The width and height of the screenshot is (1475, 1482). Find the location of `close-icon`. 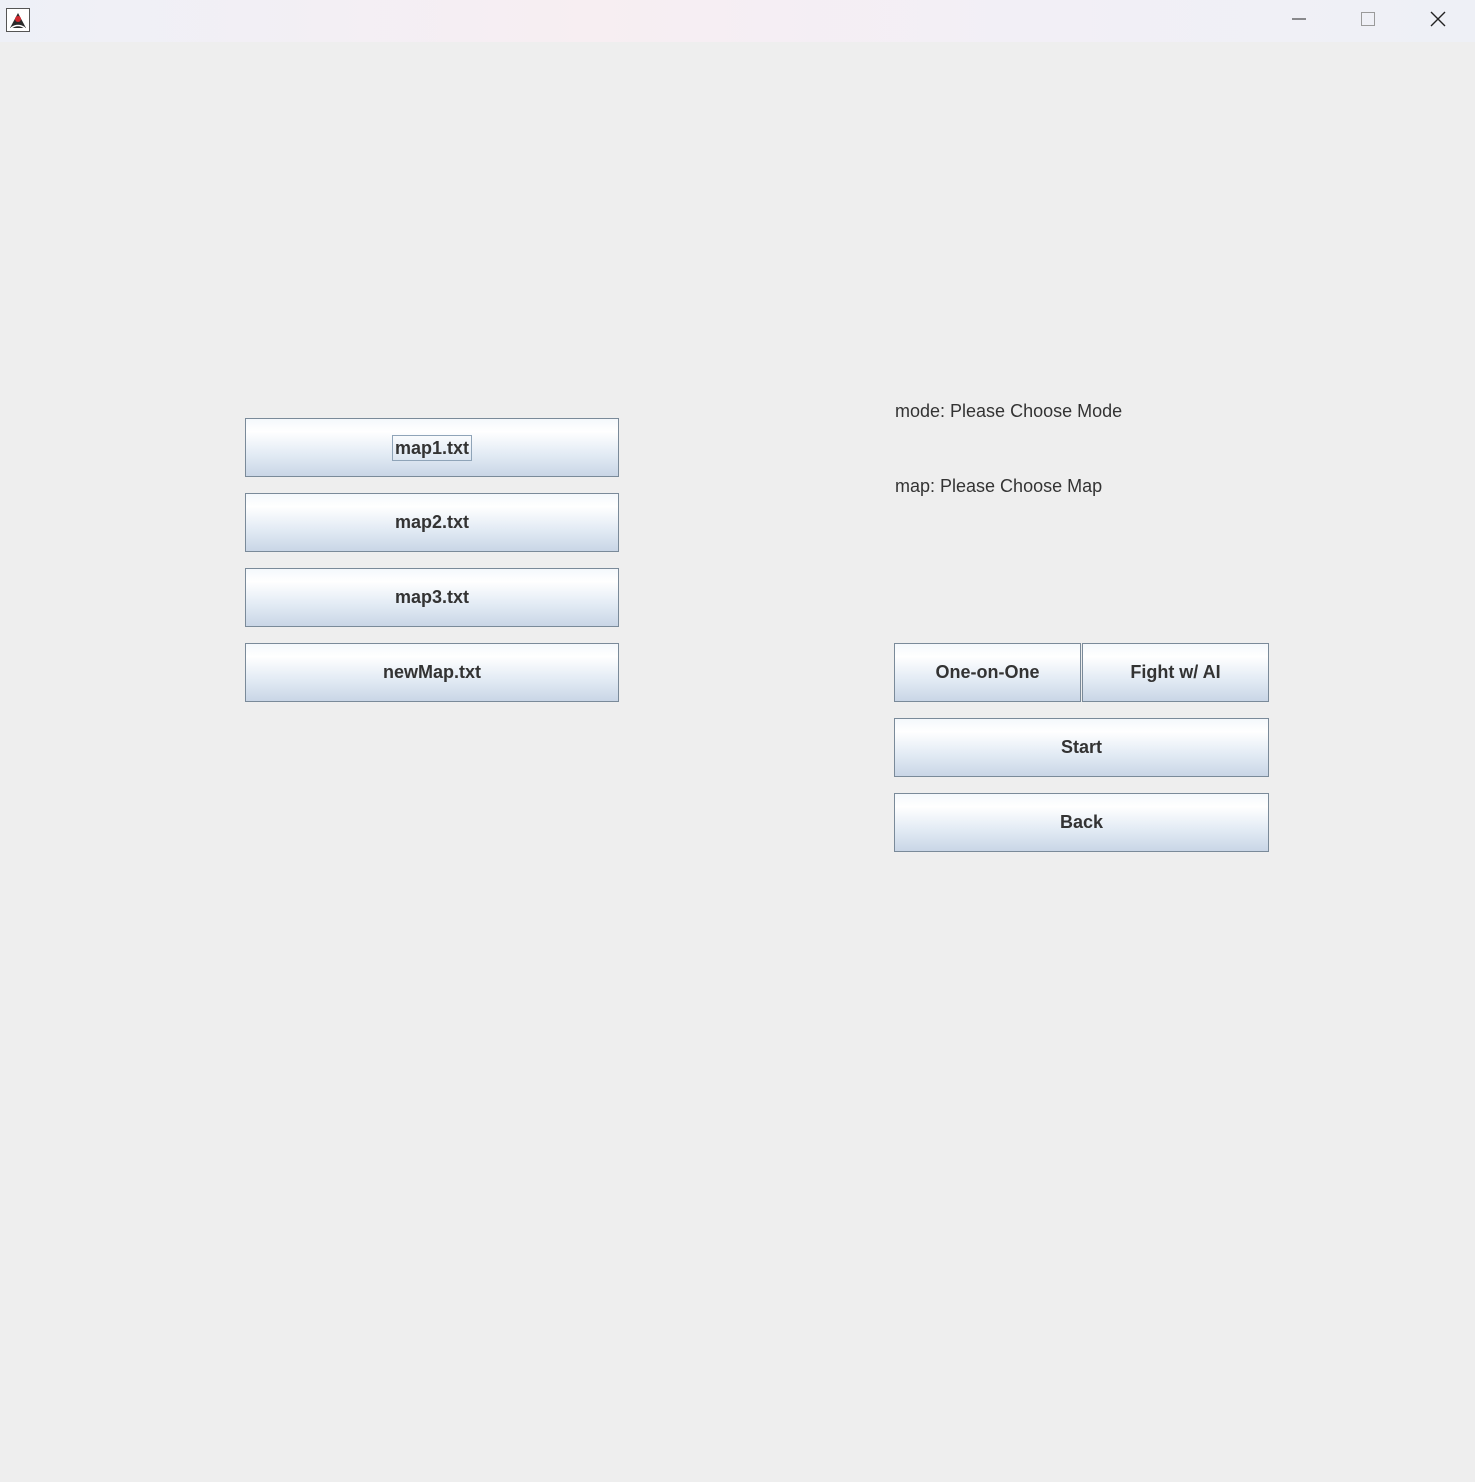

close-icon is located at coordinates (1438, 21).